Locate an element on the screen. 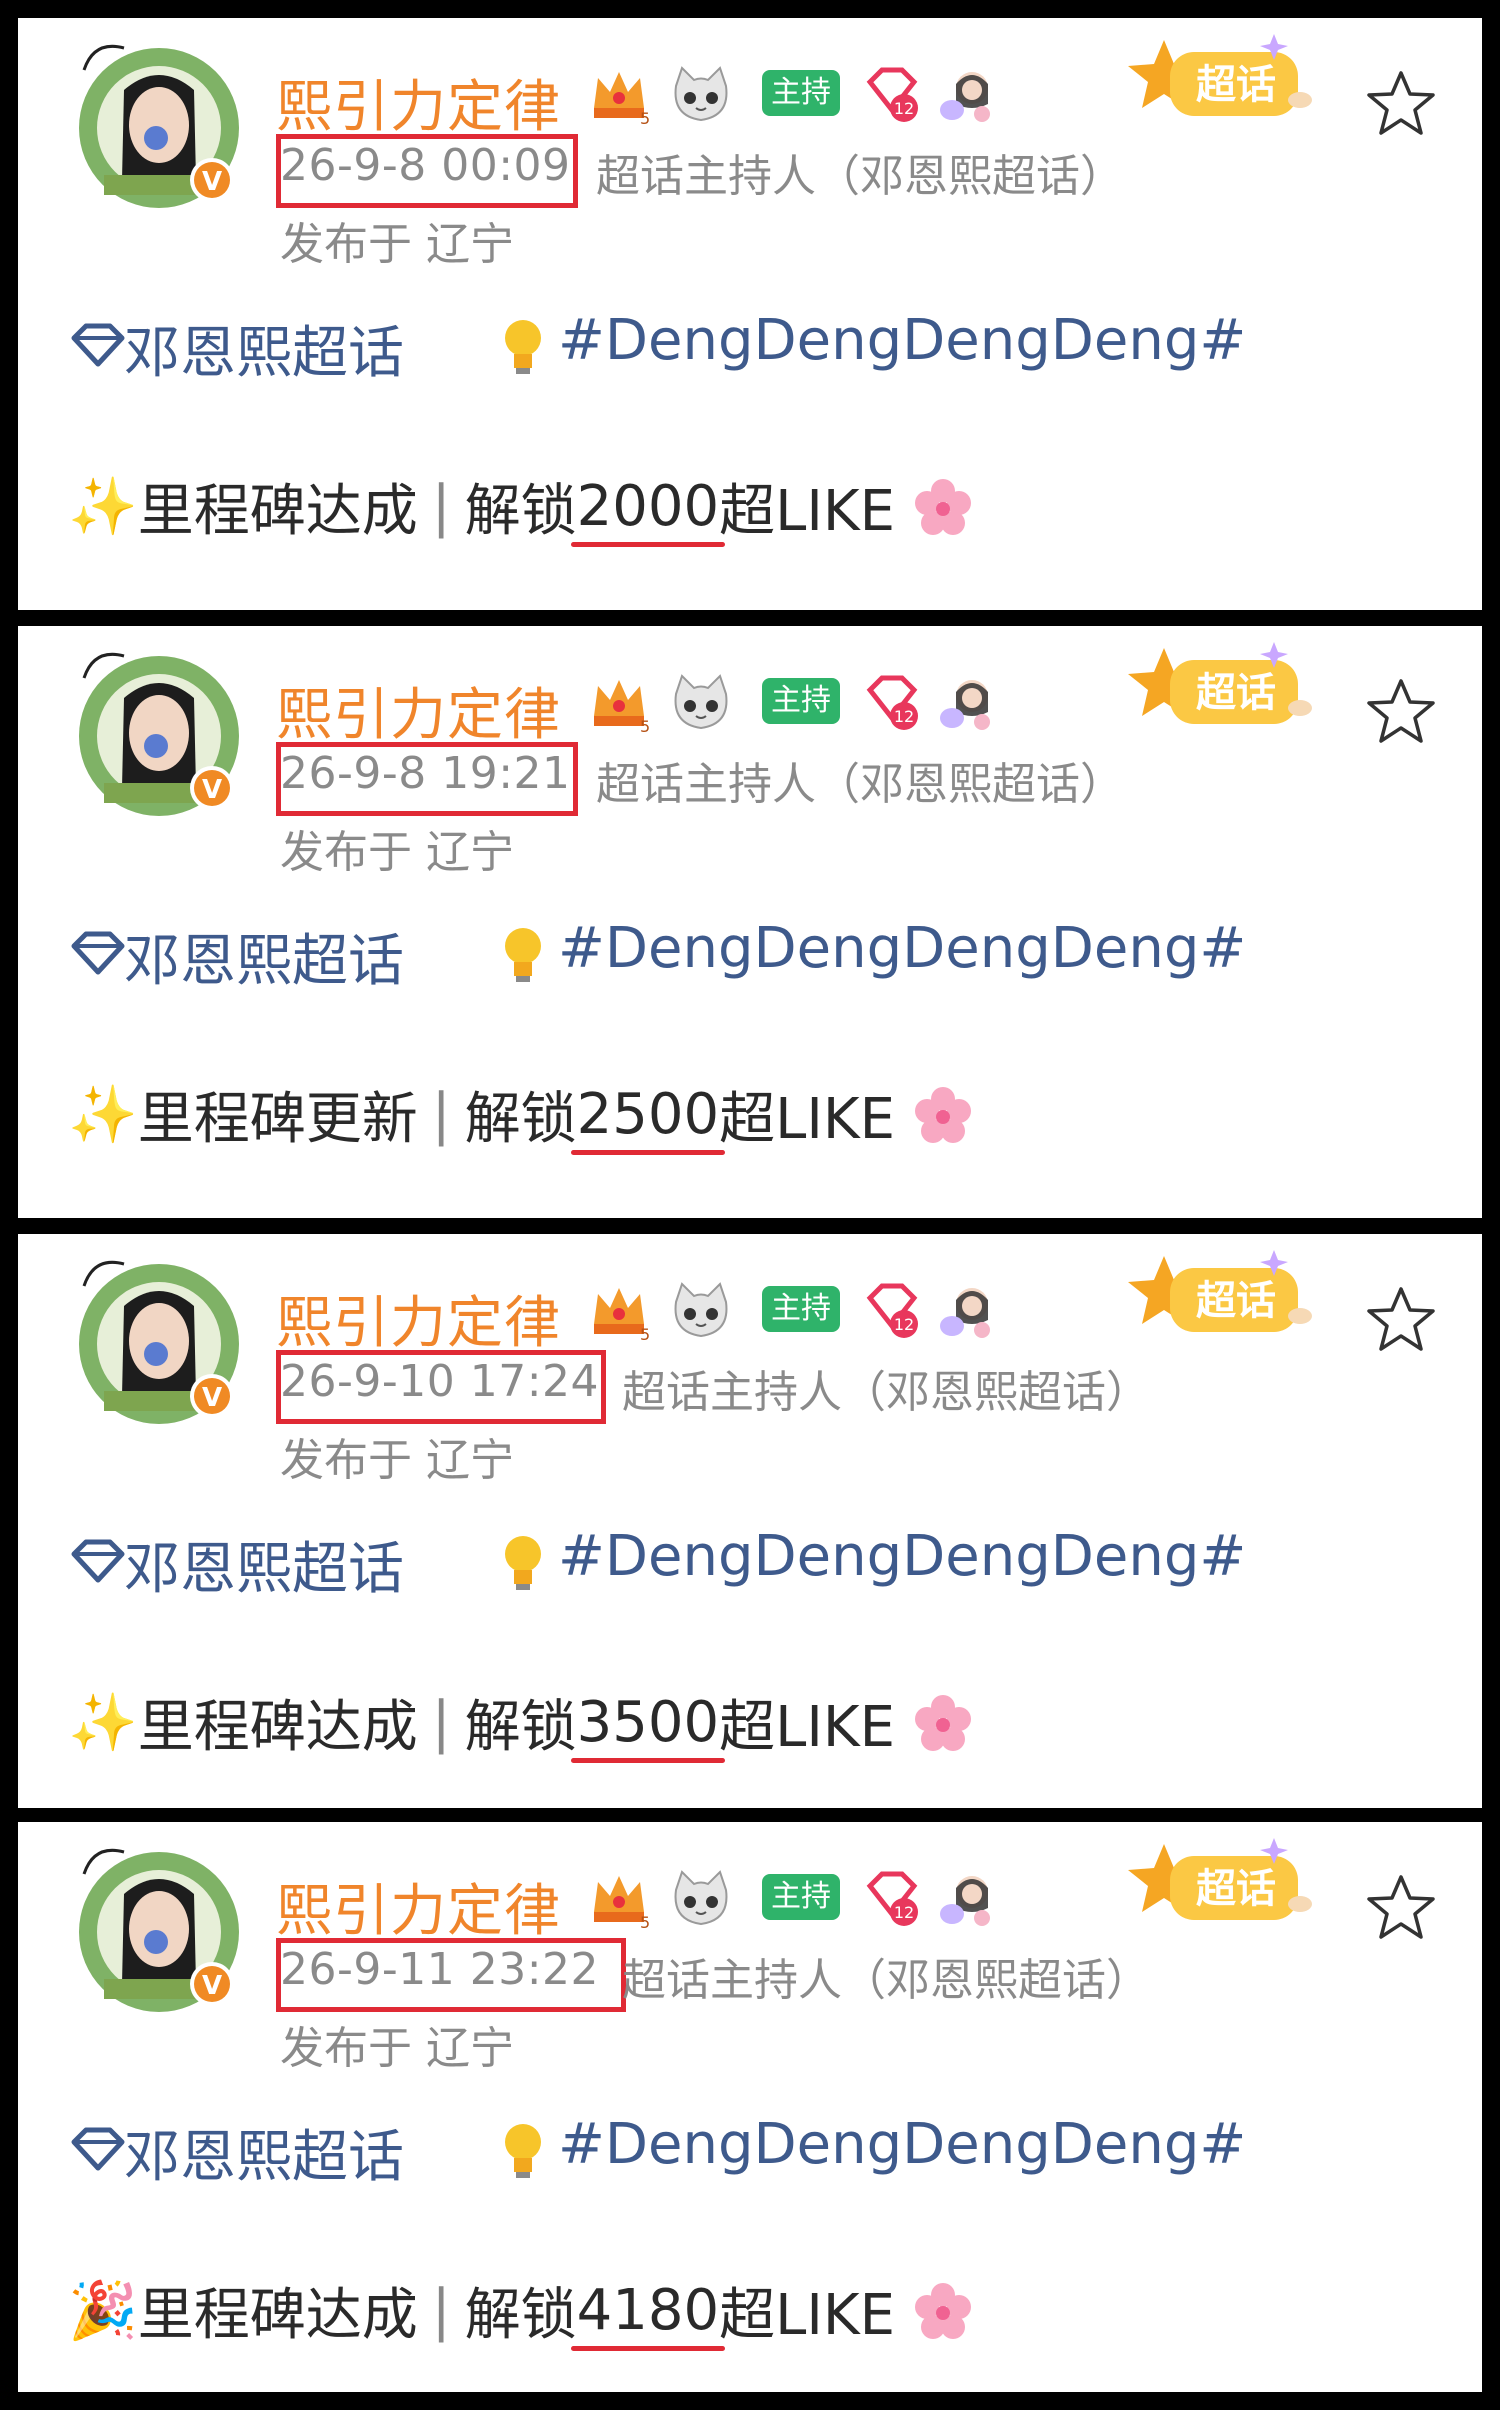  milestone-line: 🎉里程碑达成 | 解锁4180超LIKE is located at coordinates (520, 2310).